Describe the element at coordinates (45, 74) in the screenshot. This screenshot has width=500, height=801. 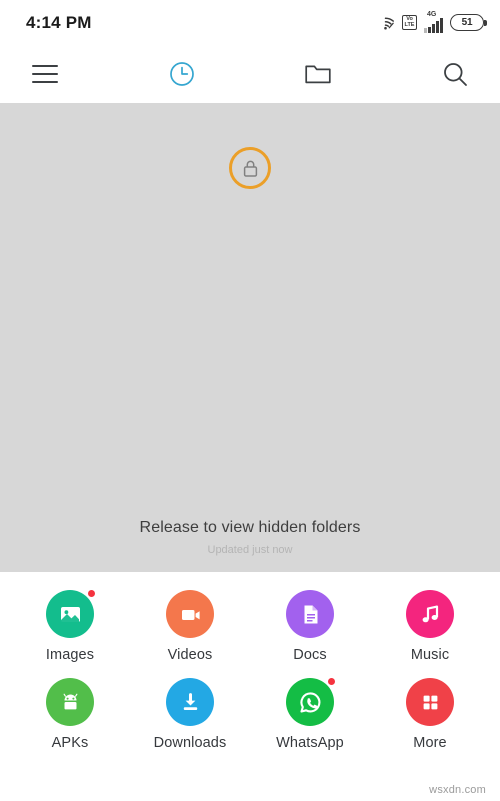
I see `hamburger-menu-icon` at that location.